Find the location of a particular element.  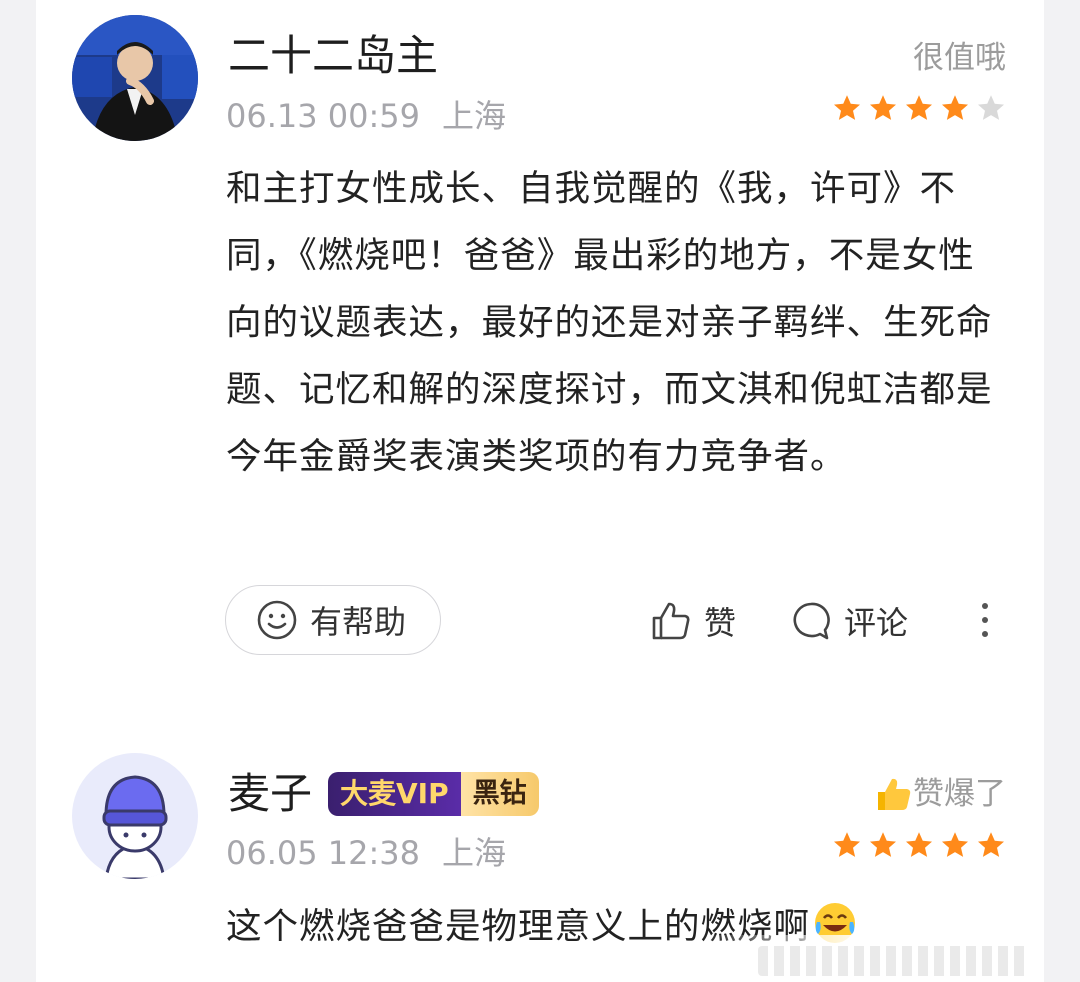

review-meta: 06.13 00:59 上海 is located at coordinates (366, 116).